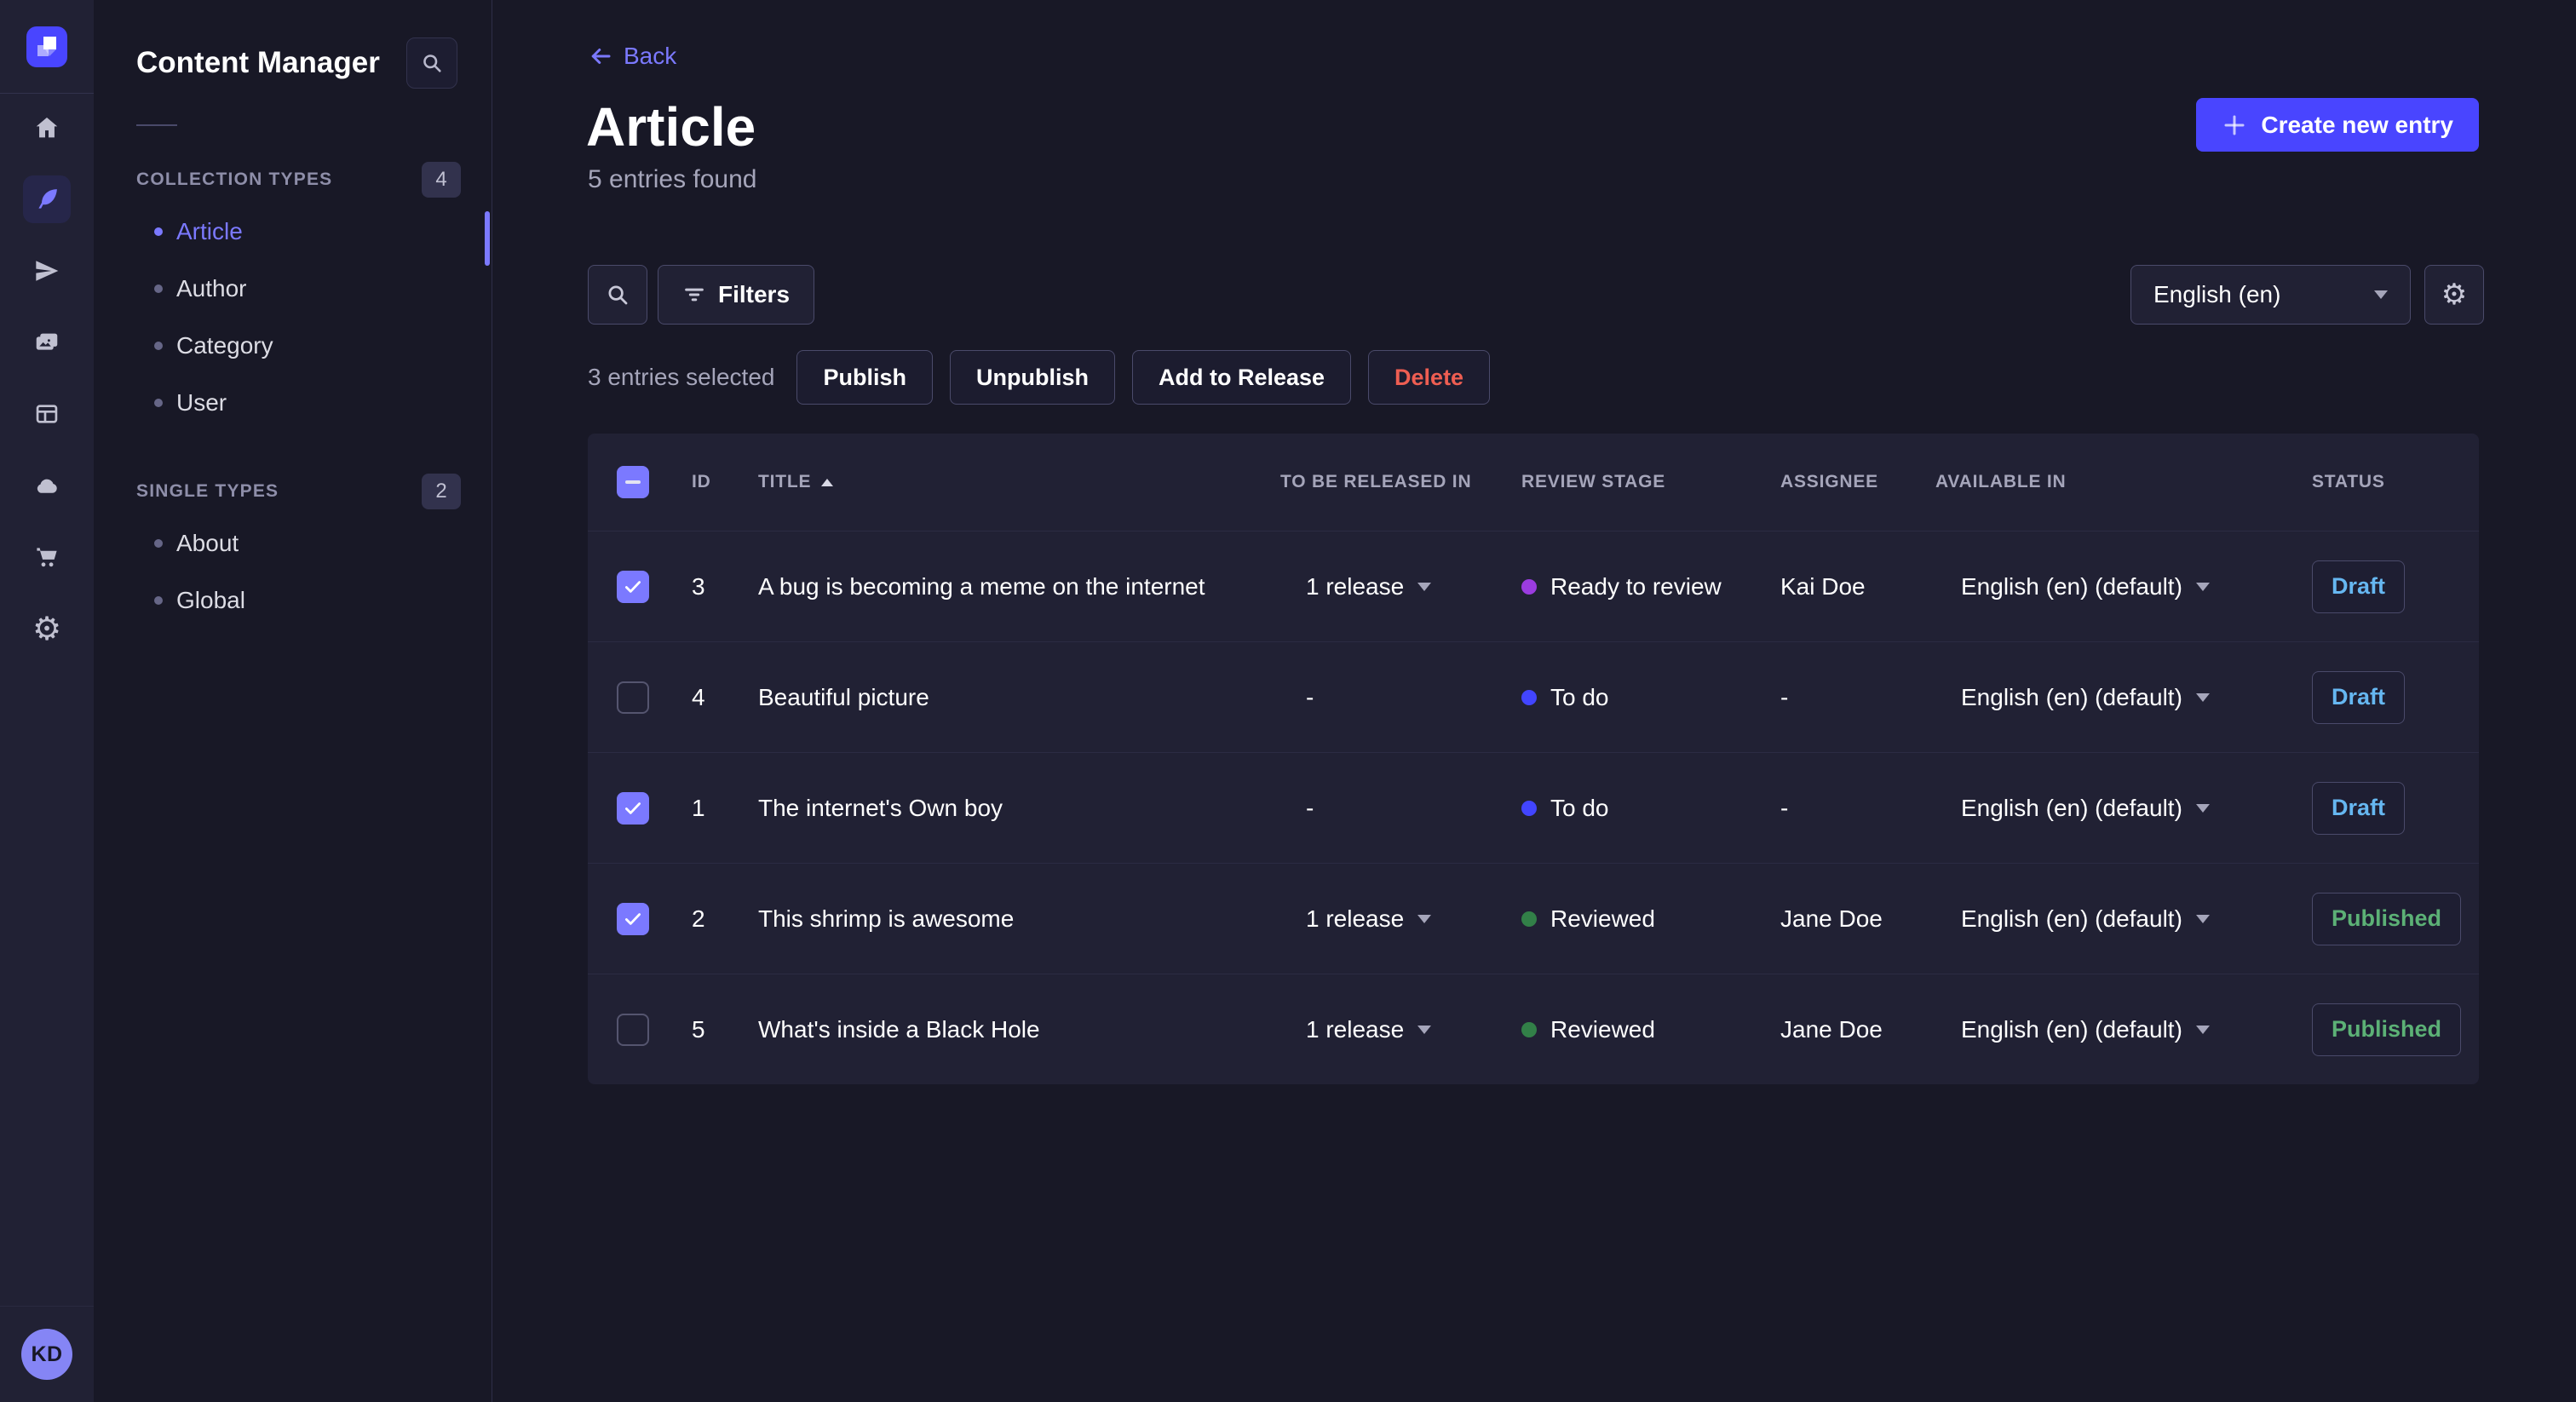  I want to click on single-types-count-badge: 2, so click(442, 491).